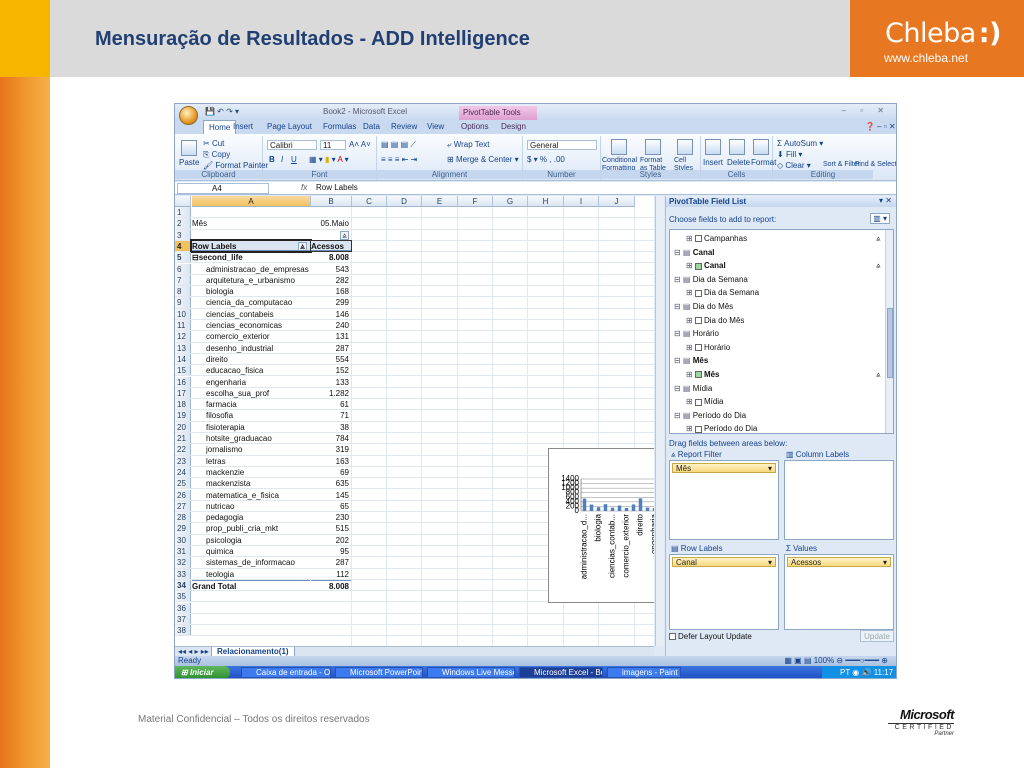 The width and height of the screenshot is (1024, 768). Describe the element at coordinates (183, 562) in the screenshot. I see `row-number: 32` at that location.